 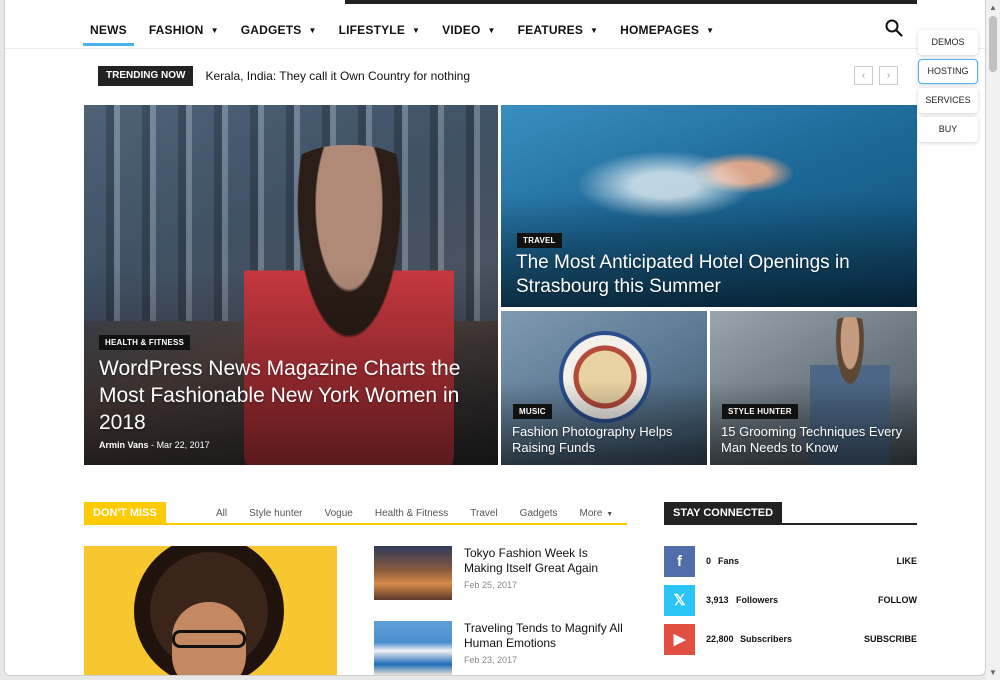 What do you see at coordinates (790, 601) in the screenshot?
I see `social-row-x: 𝕏 3,913 Followers FOLLOW` at bounding box center [790, 601].